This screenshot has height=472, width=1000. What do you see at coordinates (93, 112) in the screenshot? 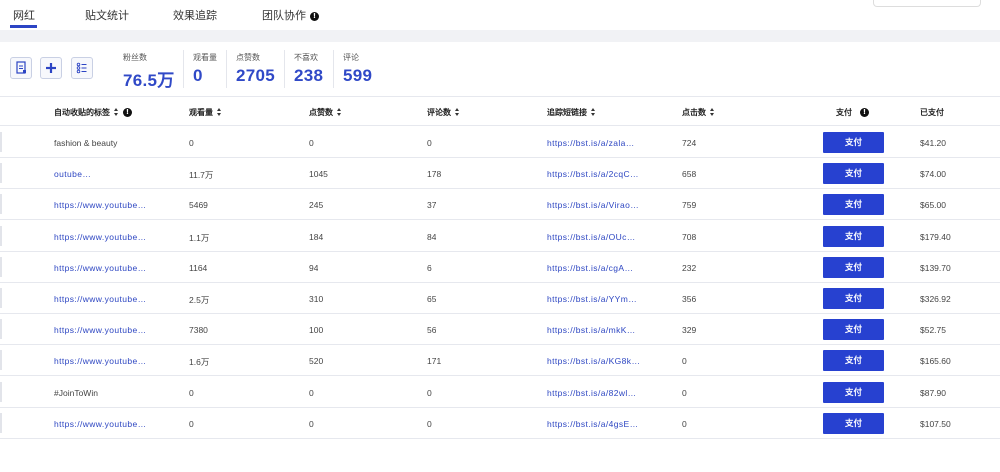
I see `column-header-tag: 自动收贴的标签!` at bounding box center [93, 112].